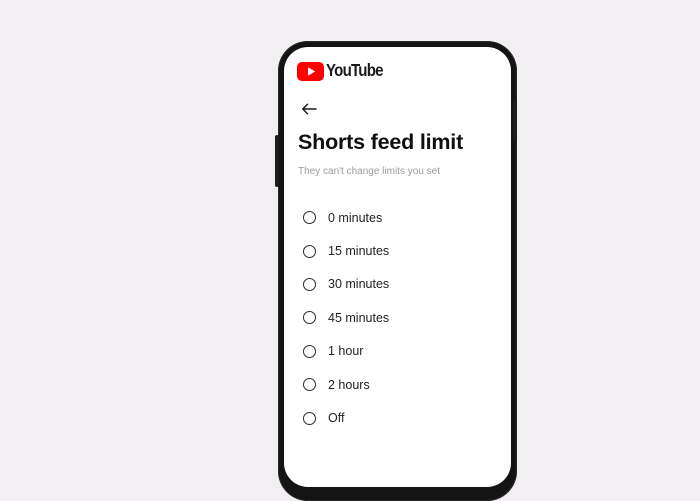 The height and width of the screenshot is (501, 700). I want to click on option-label: 2 hours, so click(349, 384).